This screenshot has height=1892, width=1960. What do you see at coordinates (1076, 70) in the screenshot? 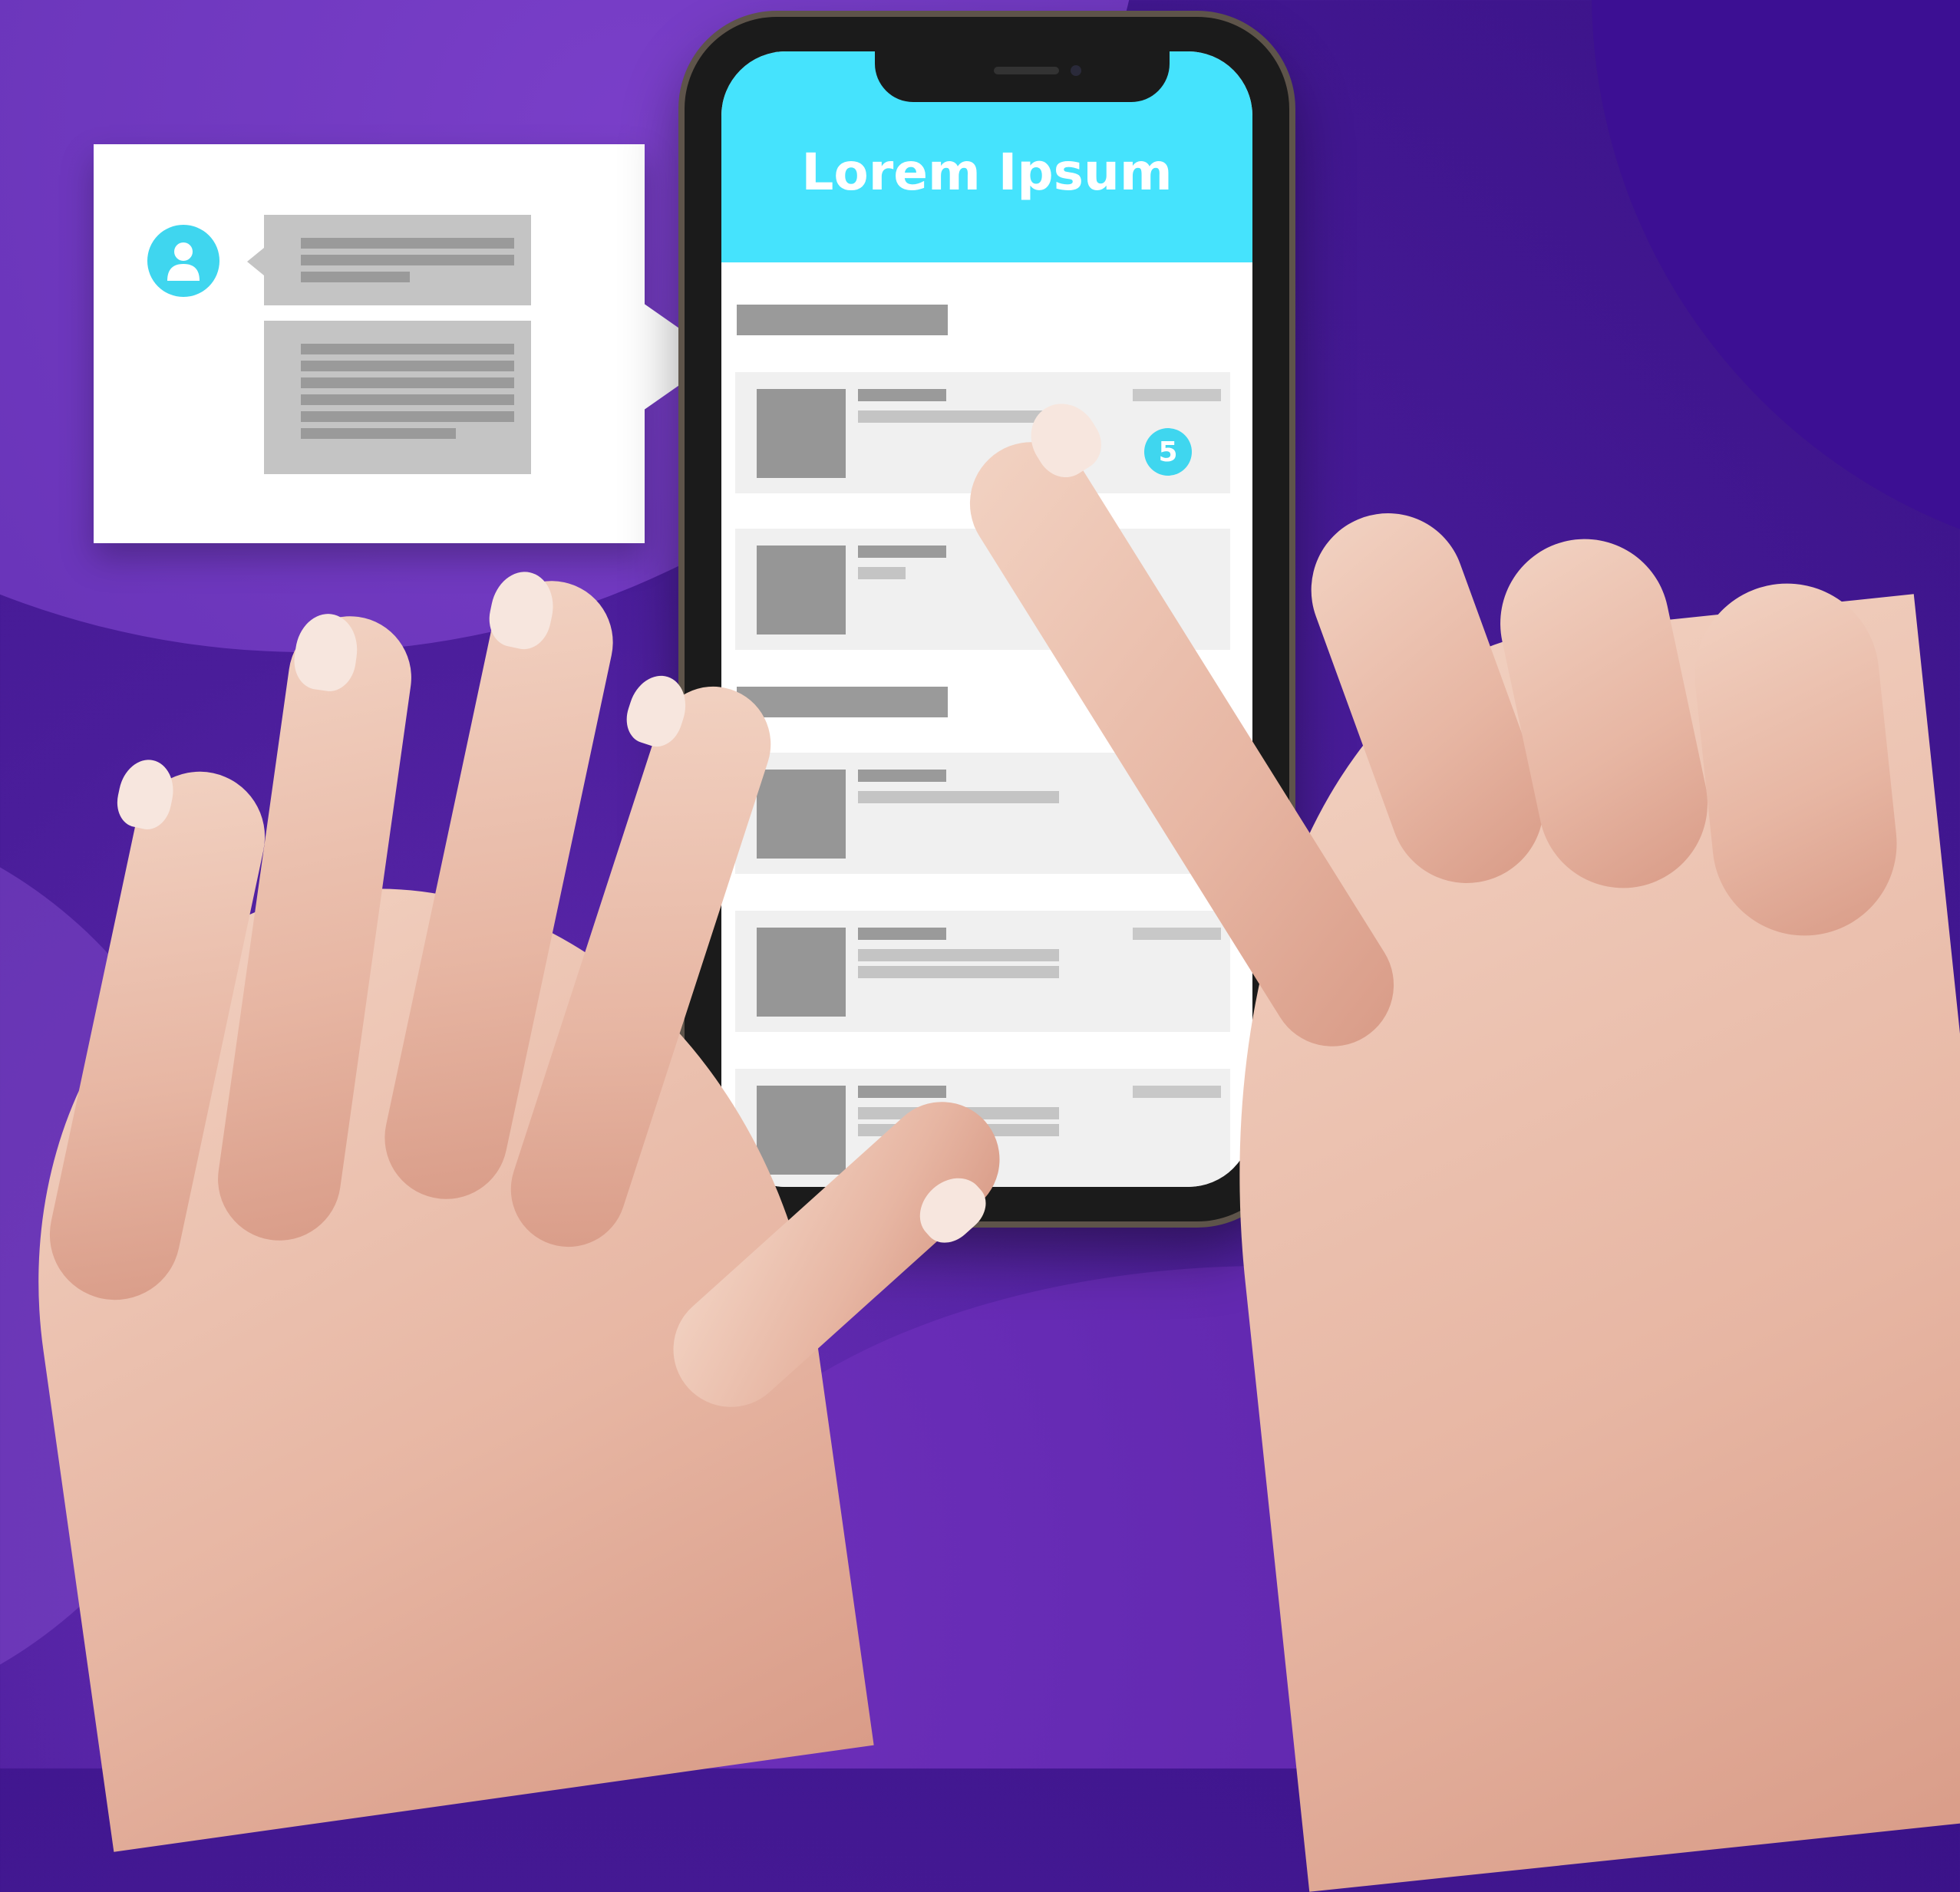
I see `front-camera` at bounding box center [1076, 70].